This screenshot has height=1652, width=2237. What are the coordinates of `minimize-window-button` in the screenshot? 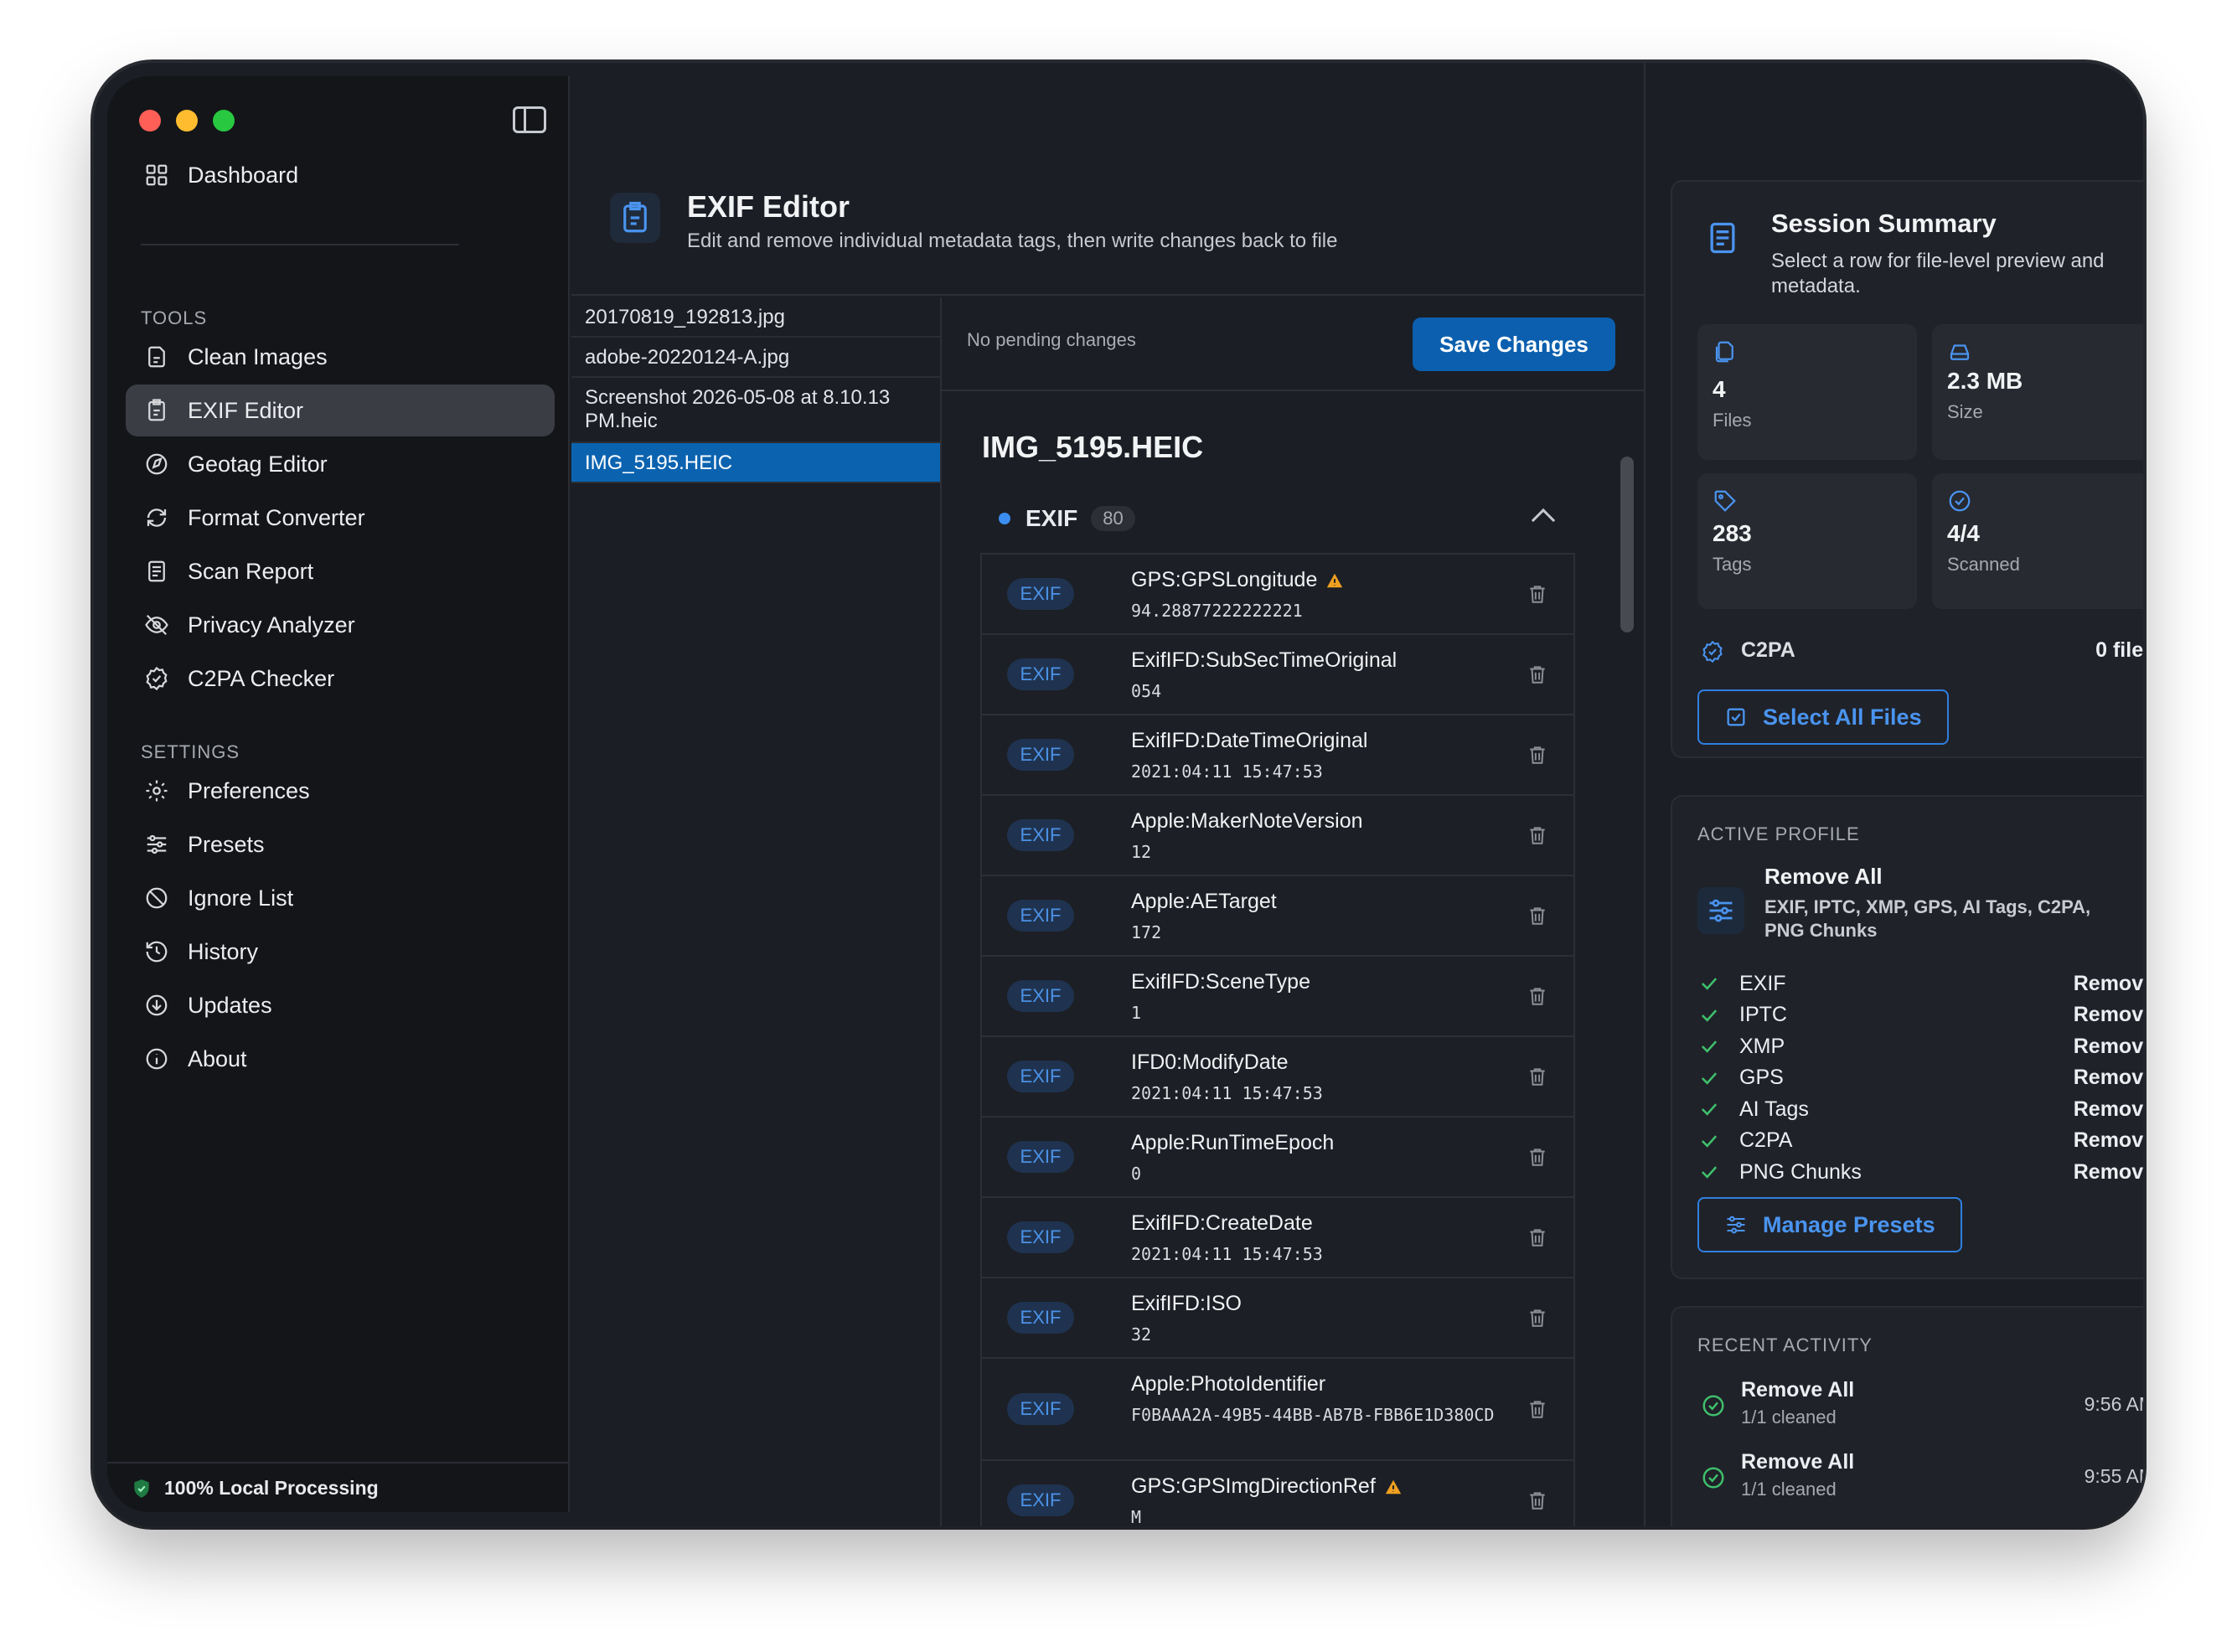 It's located at (187, 121).